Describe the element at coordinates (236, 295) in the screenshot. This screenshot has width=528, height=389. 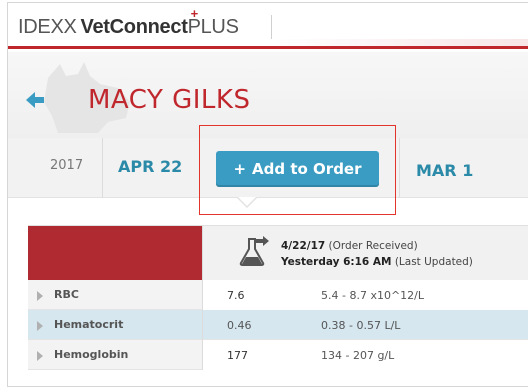
I see `result-value: 7.6` at that location.